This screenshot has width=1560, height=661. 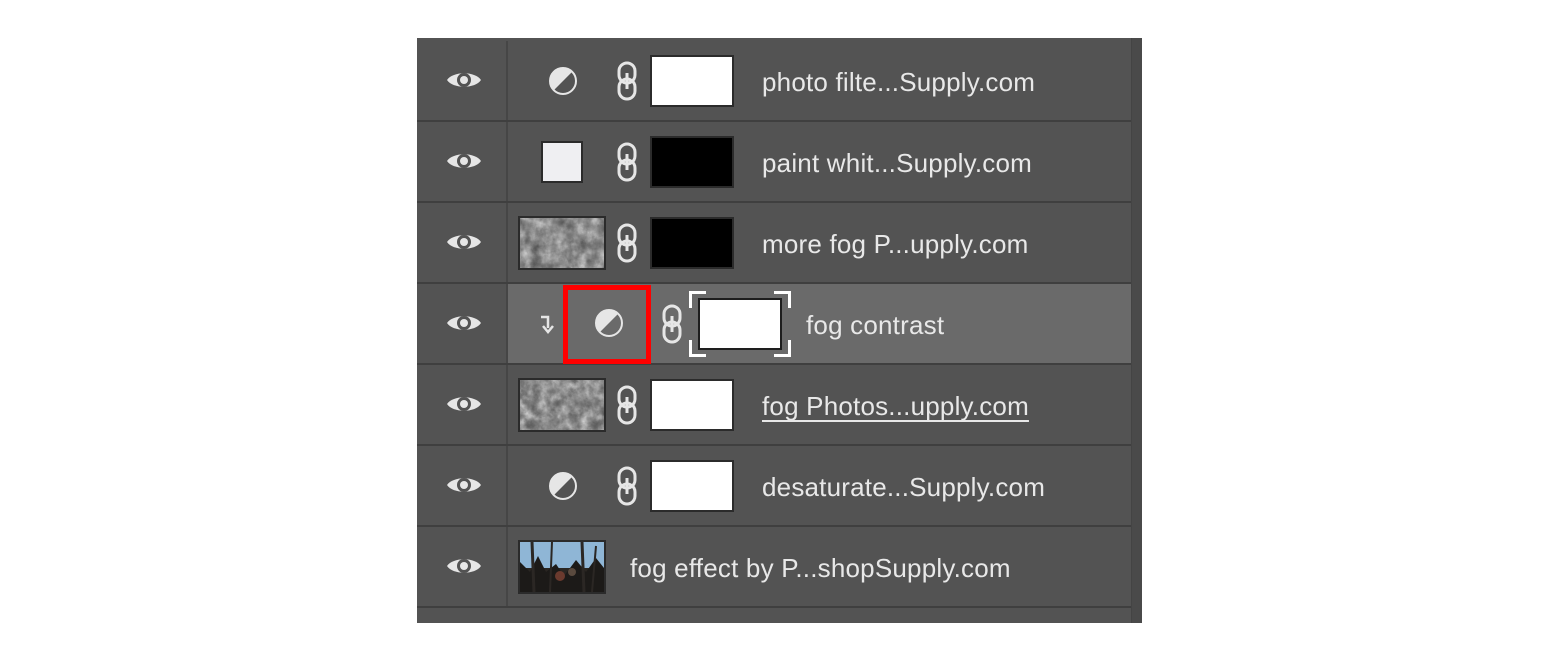 I want to click on layer-name: fog Photos...upply.com, so click(x=895, y=406).